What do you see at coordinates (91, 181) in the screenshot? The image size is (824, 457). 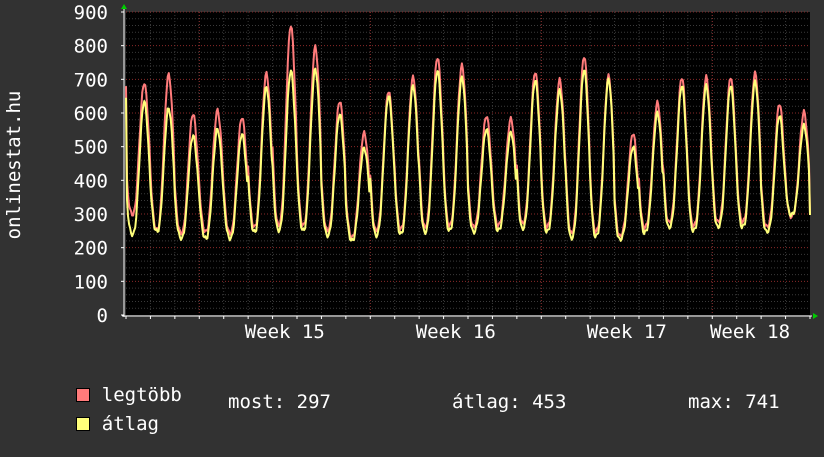 I see `y-tick-label: 400` at bounding box center [91, 181].